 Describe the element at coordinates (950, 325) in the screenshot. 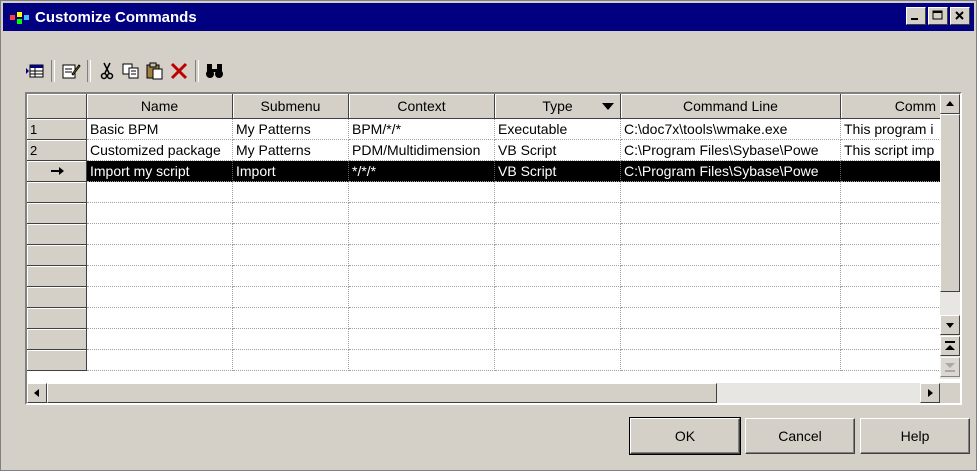

I see `scroll-down-button` at that location.